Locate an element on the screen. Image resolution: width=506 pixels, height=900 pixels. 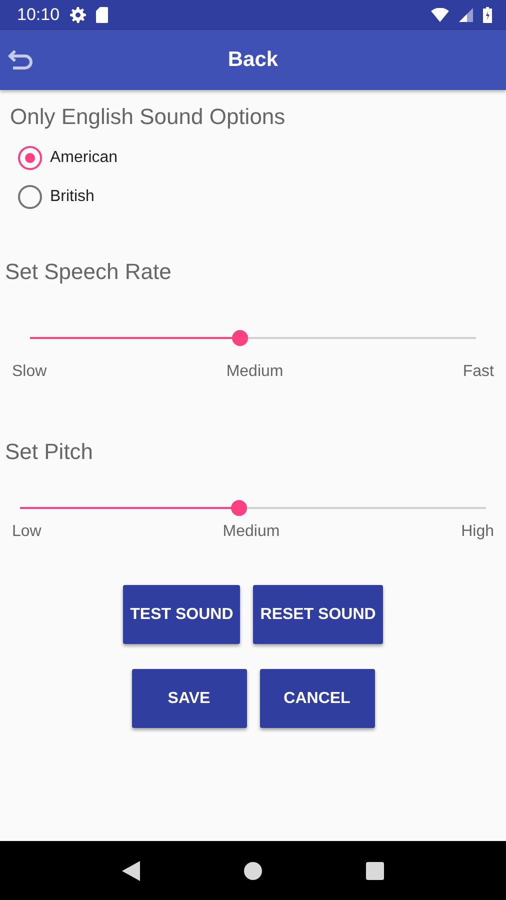
slider-label: High is located at coordinates (477, 532).